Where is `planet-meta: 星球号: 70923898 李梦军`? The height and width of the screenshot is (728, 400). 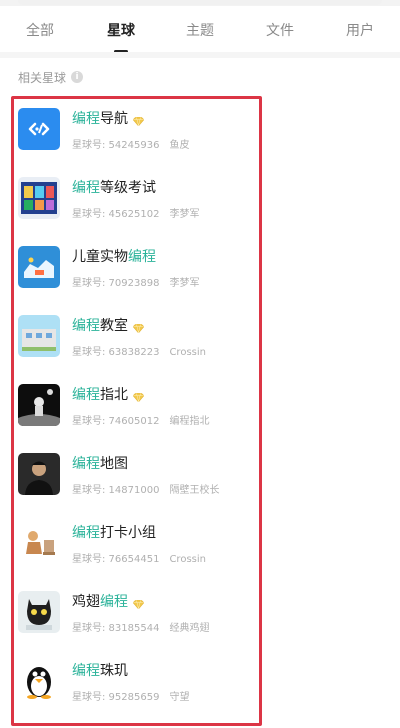
planet-meta: 星球号: 70923898 李梦军 is located at coordinates (135, 281).